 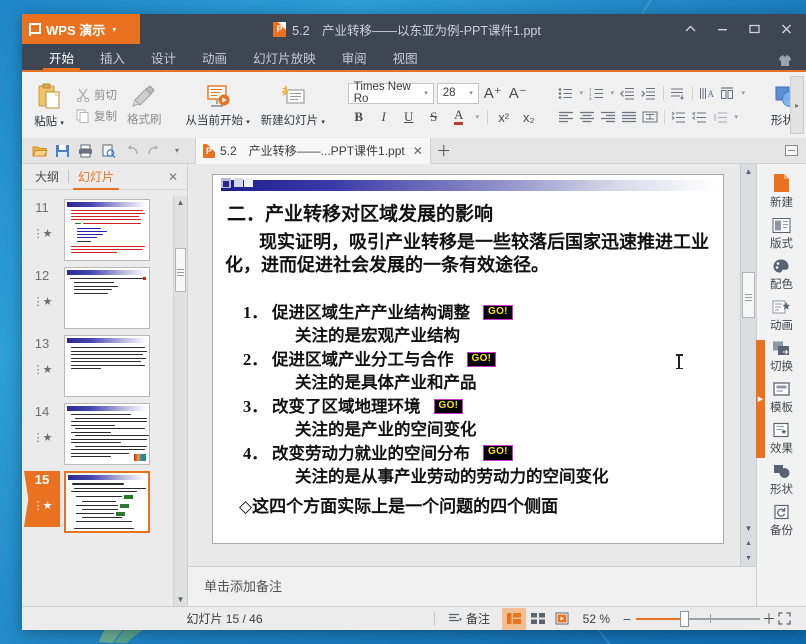 What do you see at coordinates (748, 558) in the screenshot?
I see `scroll-down-small-icon: ▼` at bounding box center [748, 558].